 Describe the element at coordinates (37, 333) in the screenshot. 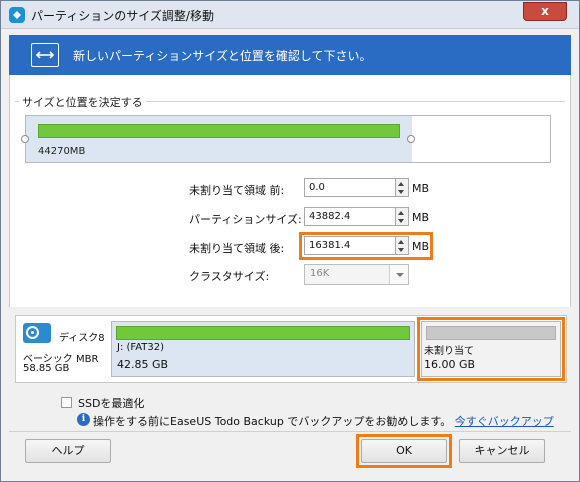

I see `hard-disk-icon` at that location.